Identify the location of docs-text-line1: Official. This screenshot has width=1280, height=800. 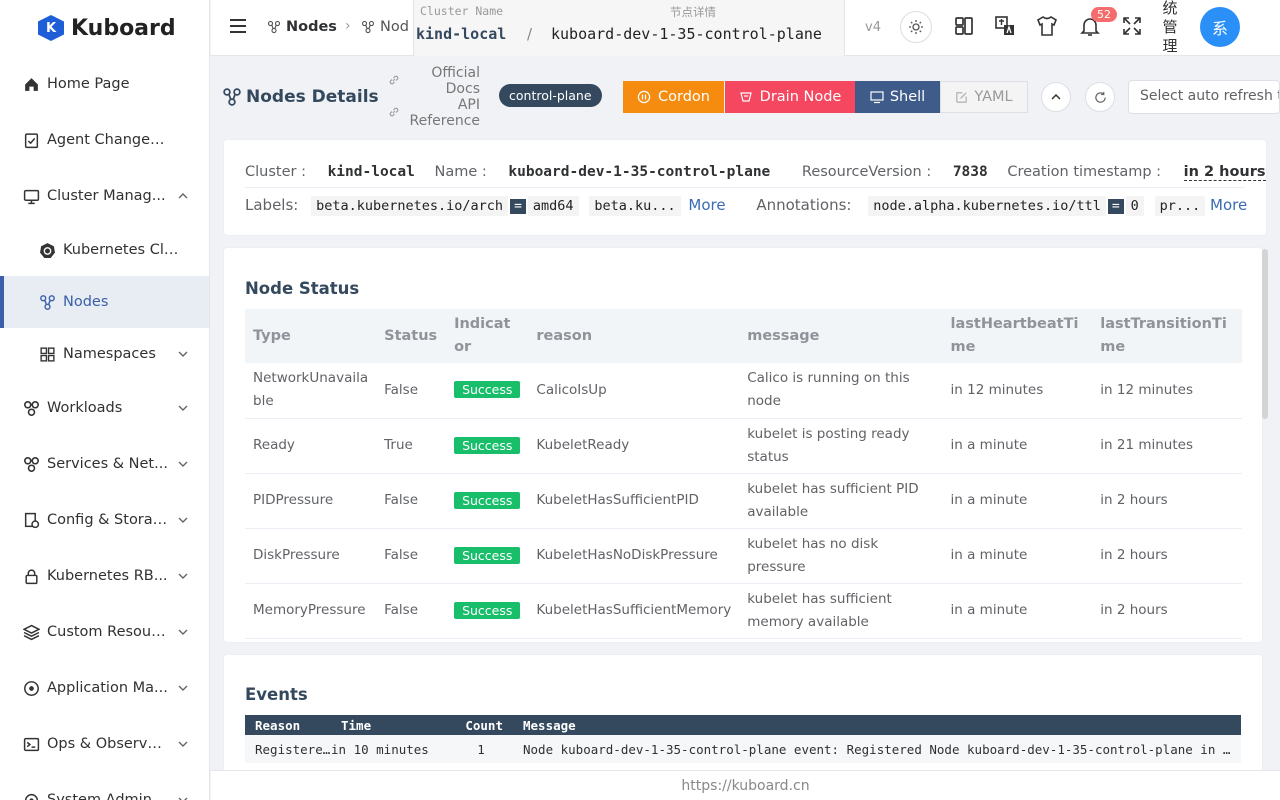
(455, 73).